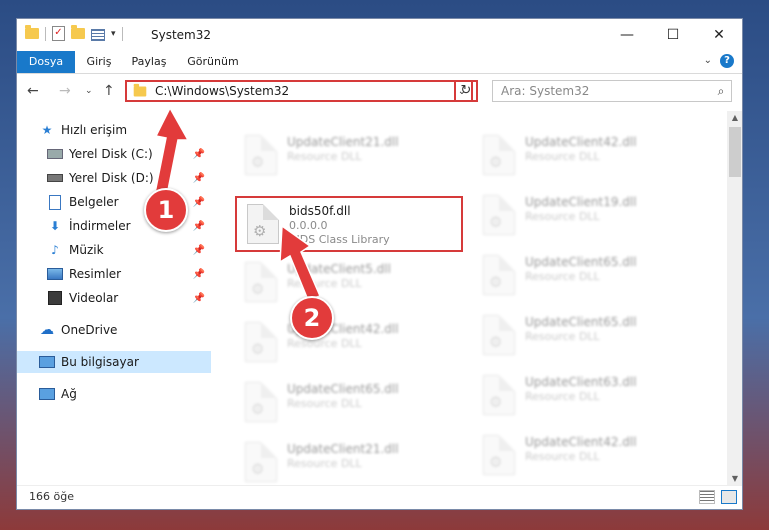 This screenshot has height=530, width=769. What do you see at coordinates (32, 32) in the screenshot?
I see `folder-icon` at bounding box center [32, 32].